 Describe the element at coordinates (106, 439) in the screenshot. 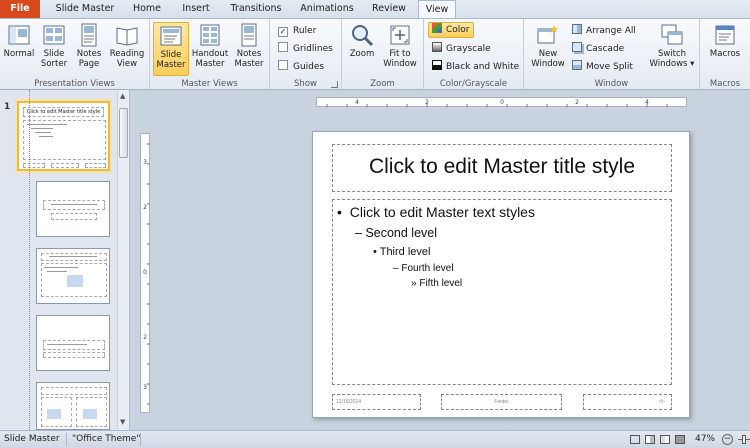

I see `status-theme-name: "Office Theme"` at that location.